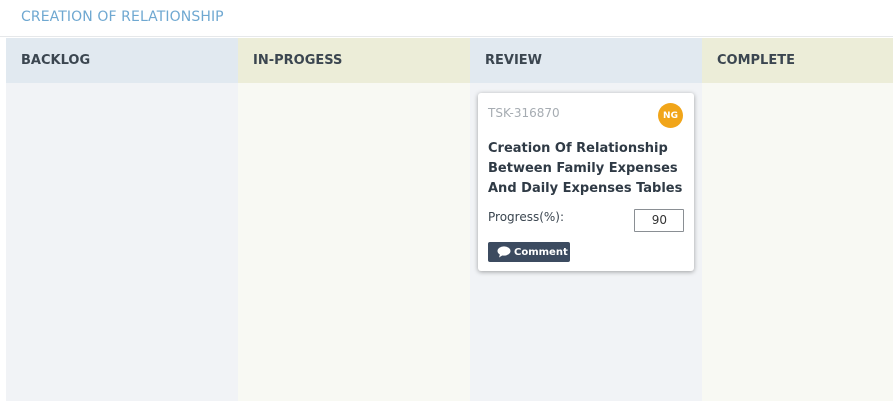 This screenshot has height=401, width=893. Describe the element at coordinates (541, 252) in the screenshot. I see `comment-button-label: Comment` at that location.